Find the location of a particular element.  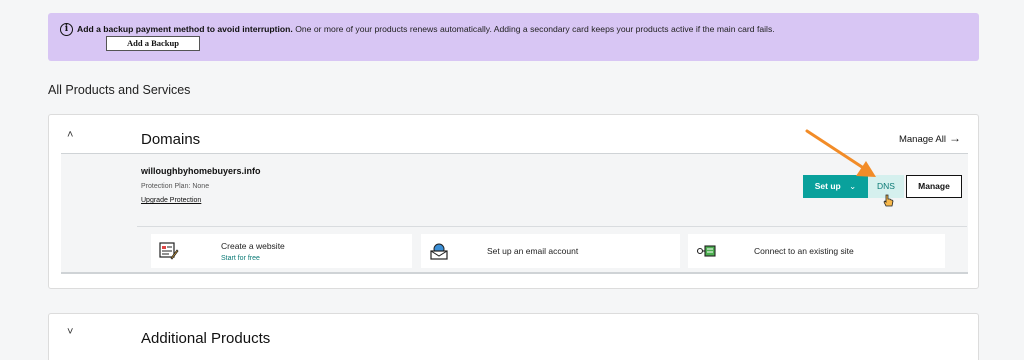

additional-products-title: Additional Products is located at coordinates (206, 338).